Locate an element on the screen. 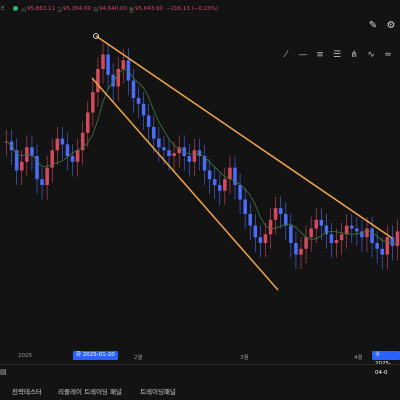  panel-toggle-icon: ▤ is located at coordinates (3, 372).